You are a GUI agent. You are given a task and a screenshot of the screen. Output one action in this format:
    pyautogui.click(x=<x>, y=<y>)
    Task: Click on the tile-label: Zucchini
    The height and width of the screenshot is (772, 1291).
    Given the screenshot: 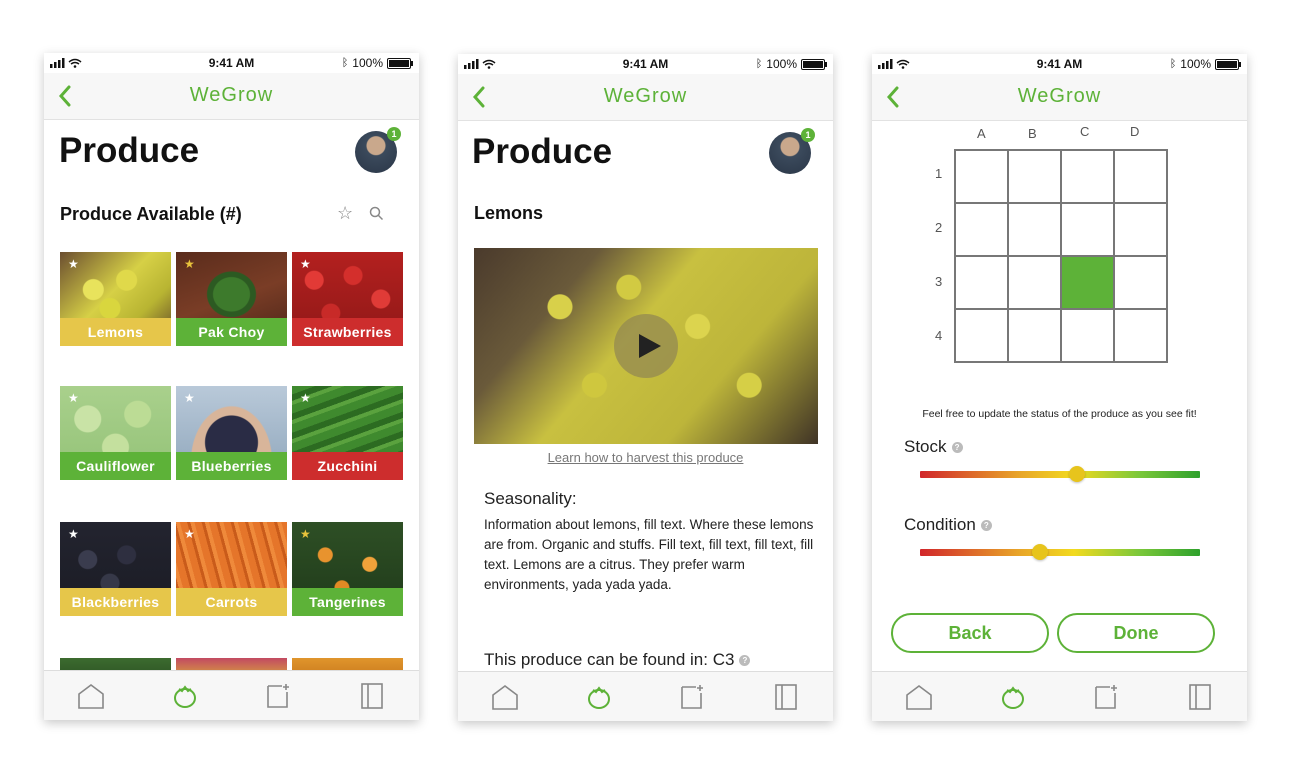 What is the action you would take?
    pyautogui.click(x=347, y=466)
    